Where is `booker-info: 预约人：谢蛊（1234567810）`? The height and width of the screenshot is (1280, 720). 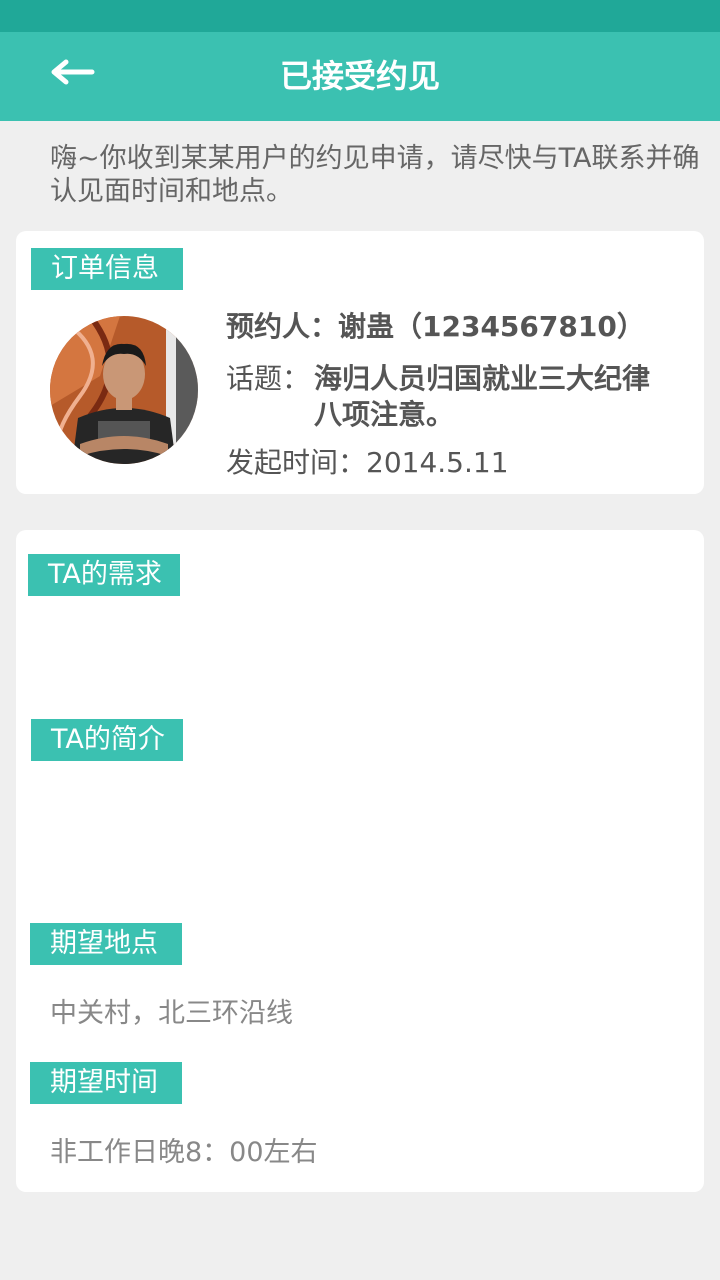
booker-info: 预约人：谢蛊（1234567810） is located at coordinates (435, 326).